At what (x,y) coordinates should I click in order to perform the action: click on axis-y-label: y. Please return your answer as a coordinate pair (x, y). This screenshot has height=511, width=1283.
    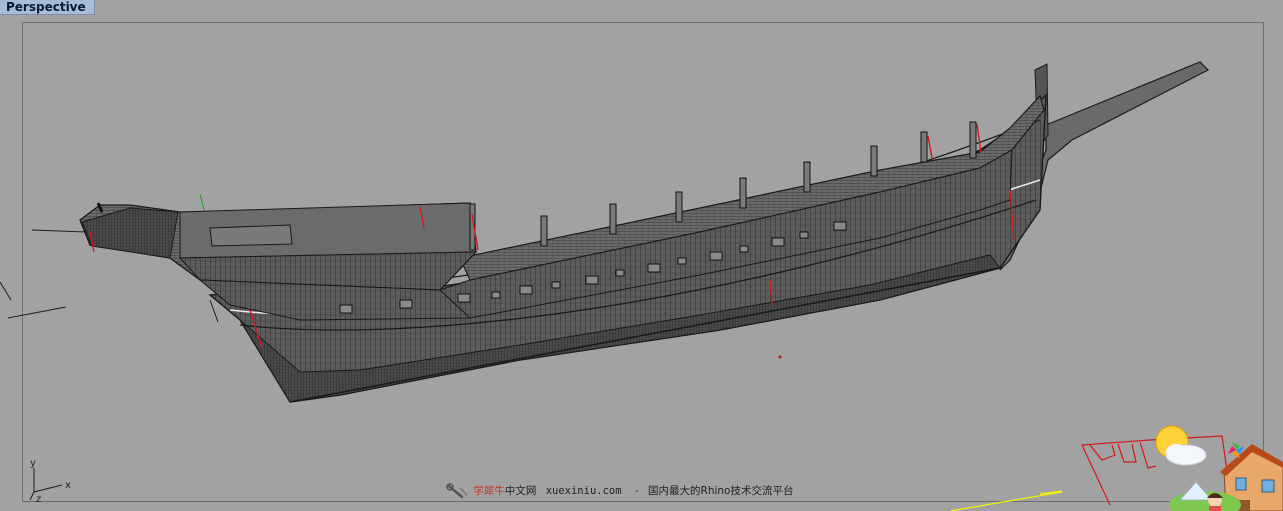
    Looking at the image, I should click on (33, 463).